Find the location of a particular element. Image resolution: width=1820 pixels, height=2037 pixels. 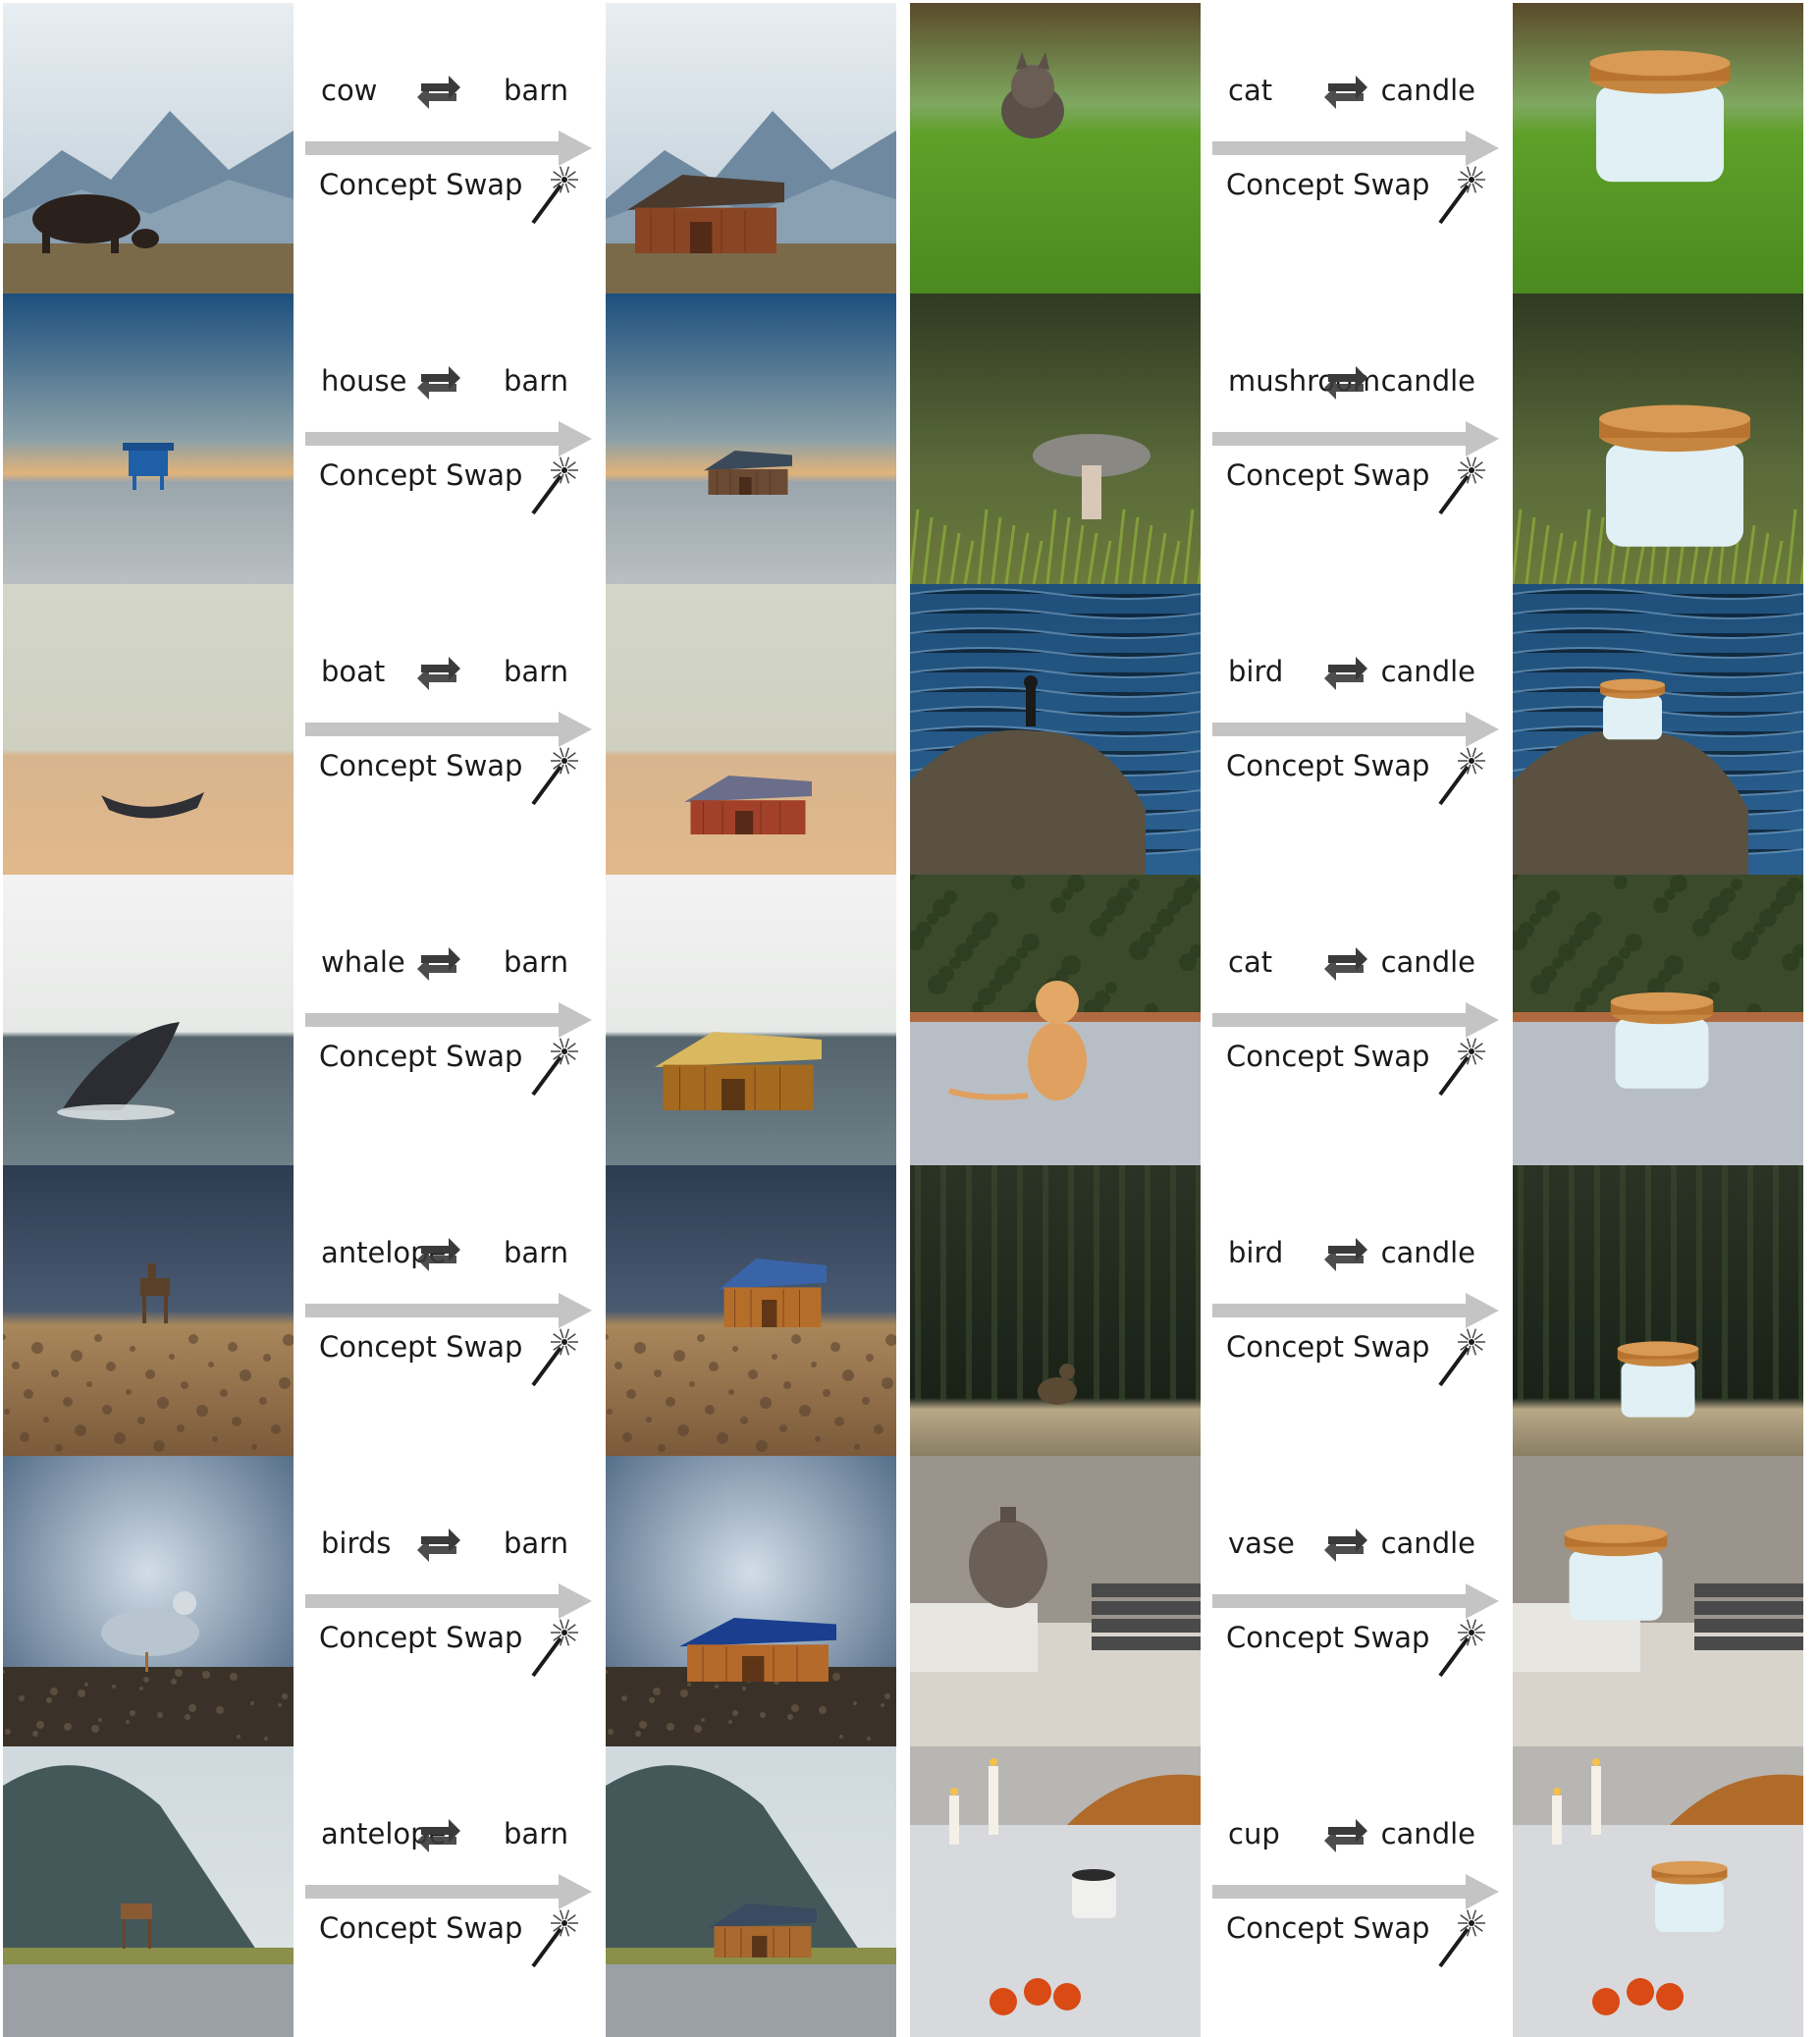

swap-annotation: vase candle Concept Swap is located at coordinates (1357, 1601).